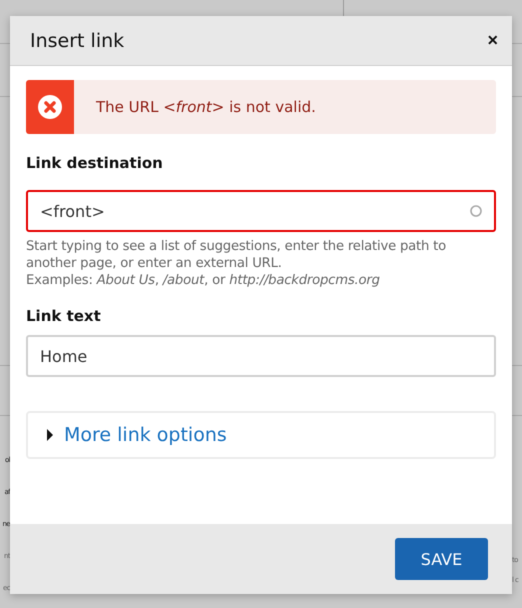  What do you see at coordinates (261, 356) in the screenshot?
I see `input-field: Home` at bounding box center [261, 356].